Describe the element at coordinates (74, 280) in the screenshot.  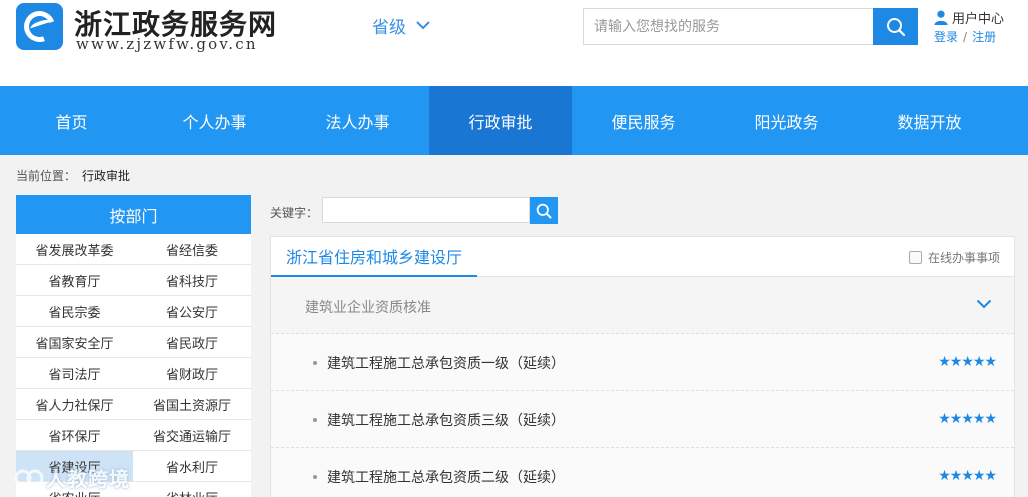
I see `department-item: 省教育厅` at that location.